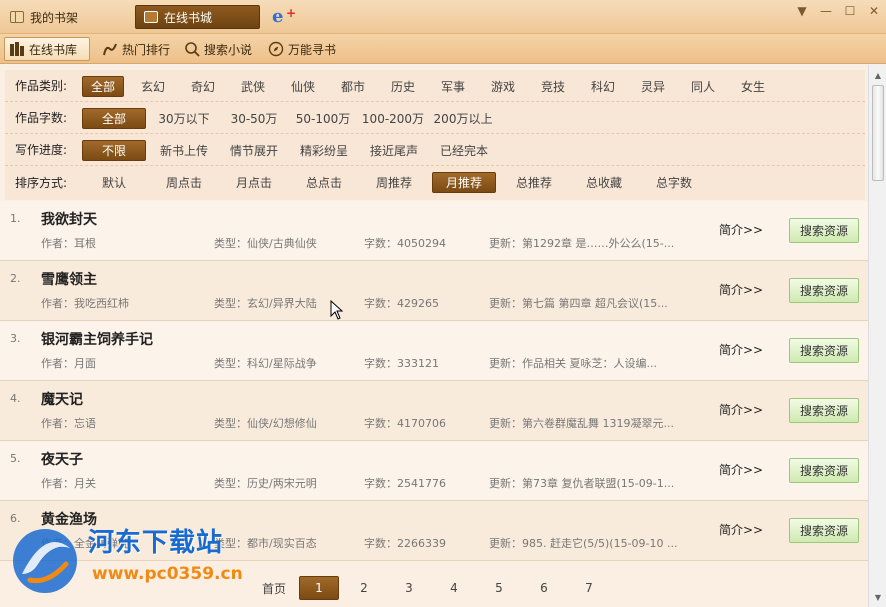 The image size is (886, 607). What do you see at coordinates (503, 86) in the screenshot?
I see `category-option: 游戏` at bounding box center [503, 86].